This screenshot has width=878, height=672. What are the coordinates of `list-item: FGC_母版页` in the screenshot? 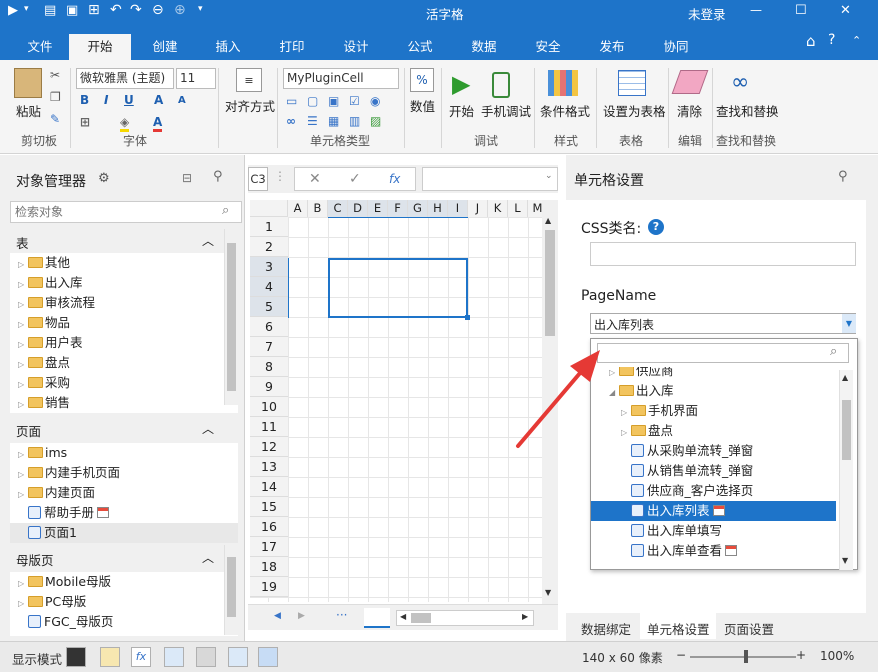 It's located at (124, 622).